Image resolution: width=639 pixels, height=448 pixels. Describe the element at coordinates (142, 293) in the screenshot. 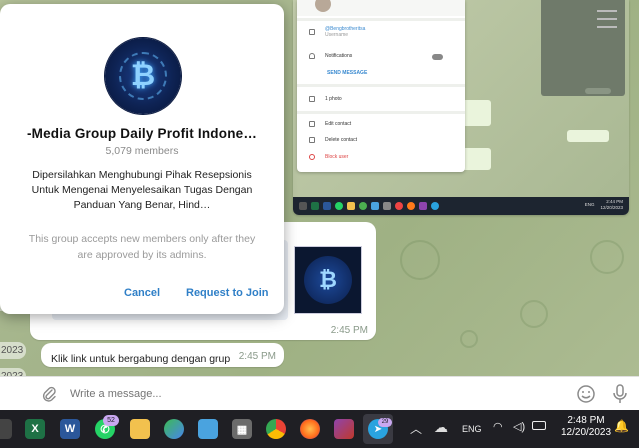

I see `cancel-button: Cancel` at that location.